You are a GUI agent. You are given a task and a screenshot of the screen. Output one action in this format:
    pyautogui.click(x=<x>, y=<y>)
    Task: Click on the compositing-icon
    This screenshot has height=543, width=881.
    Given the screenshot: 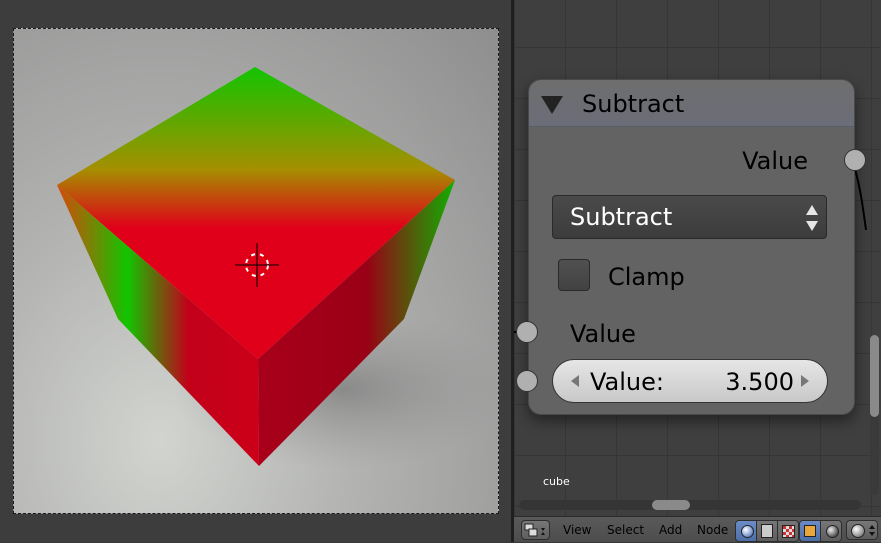 What is the action you would take?
    pyautogui.click(x=788, y=531)
    